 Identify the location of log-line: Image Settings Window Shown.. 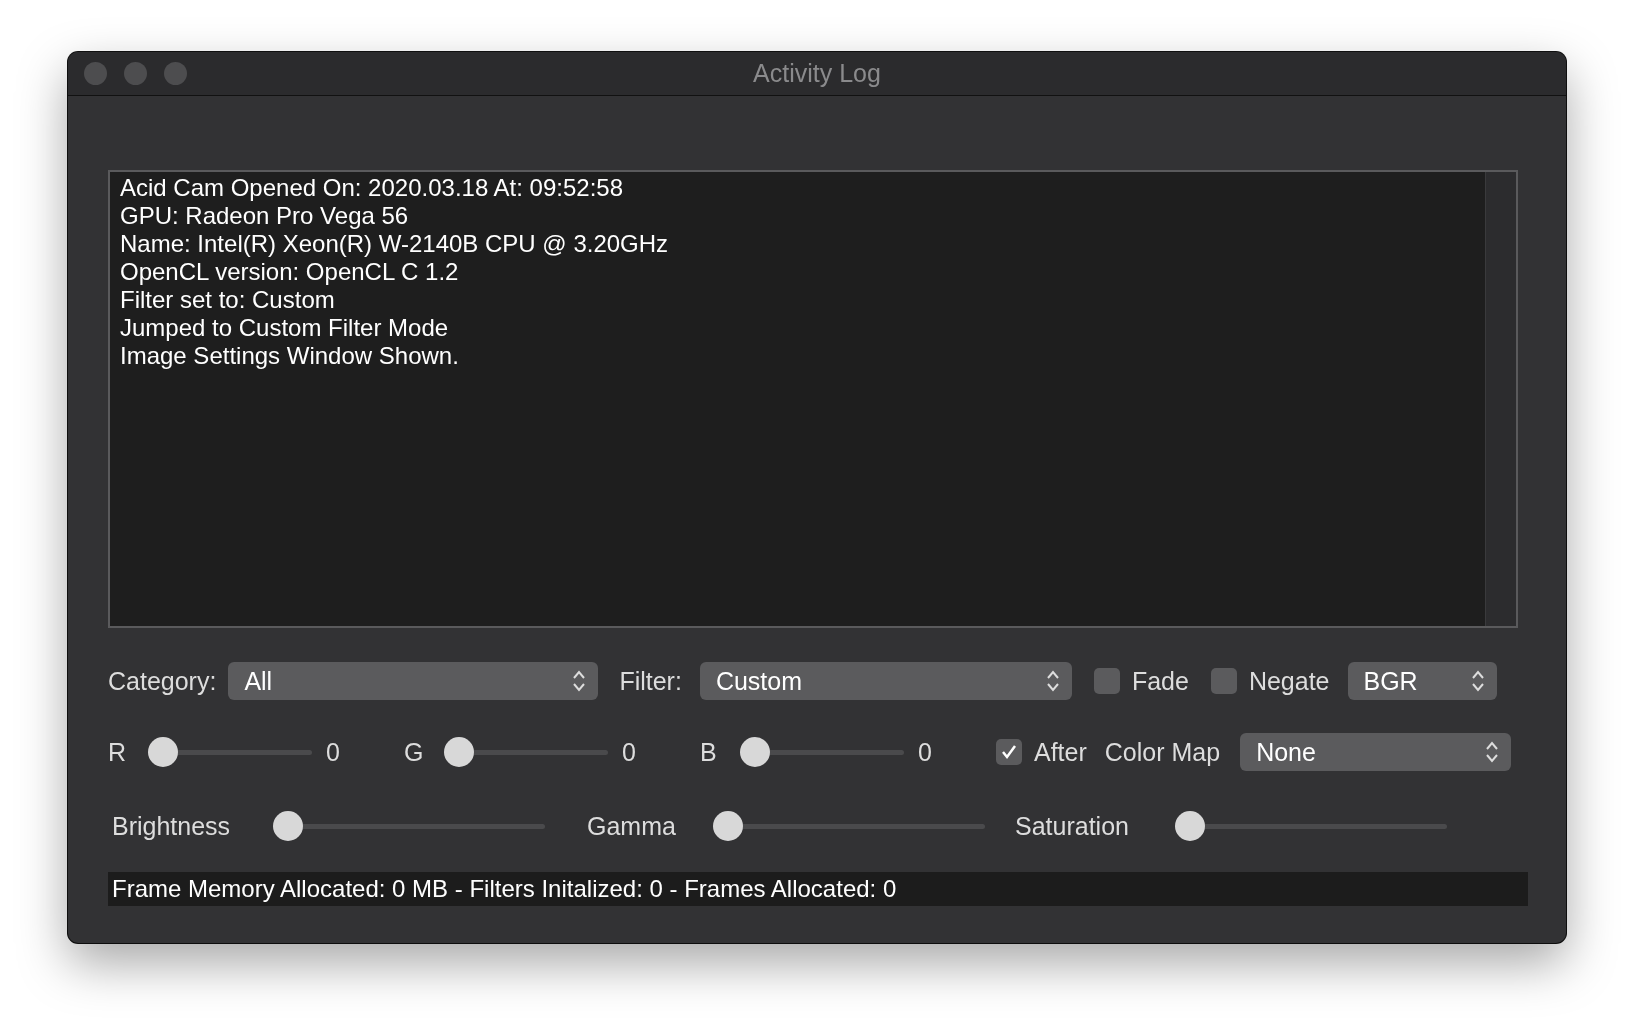
(289, 356).